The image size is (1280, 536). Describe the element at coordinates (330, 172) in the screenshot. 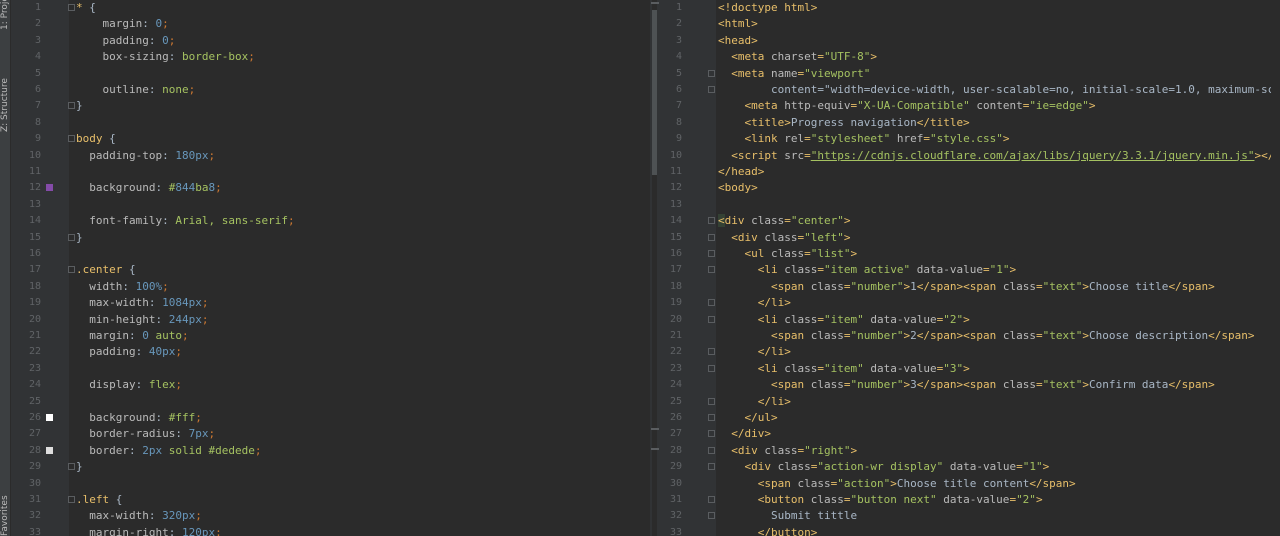

I see `code-line: 11` at that location.